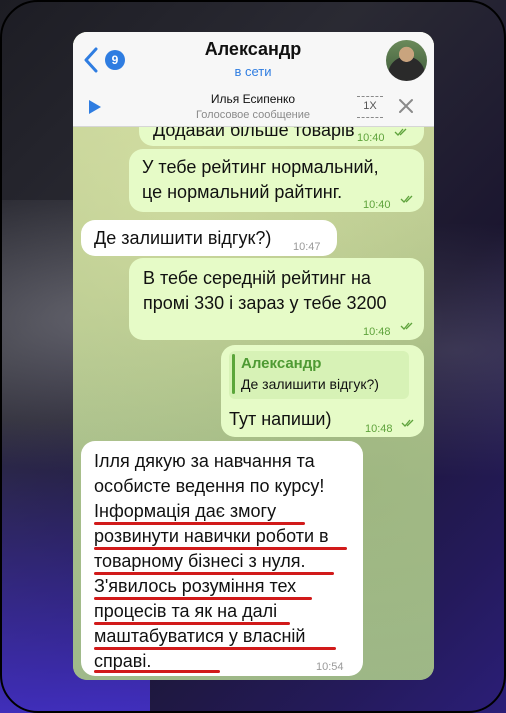 The width and height of the screenshot is (506, 713). Describe the element at coordinates (95, 107) in the screenshot. I see `play-icon` at that location.